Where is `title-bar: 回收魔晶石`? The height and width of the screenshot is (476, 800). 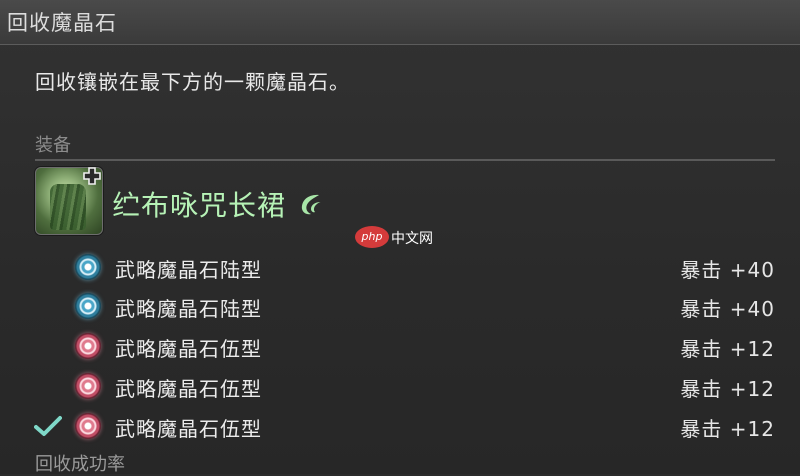
title-bar: 回收魔晶石 is located at coordinates (400, 22).